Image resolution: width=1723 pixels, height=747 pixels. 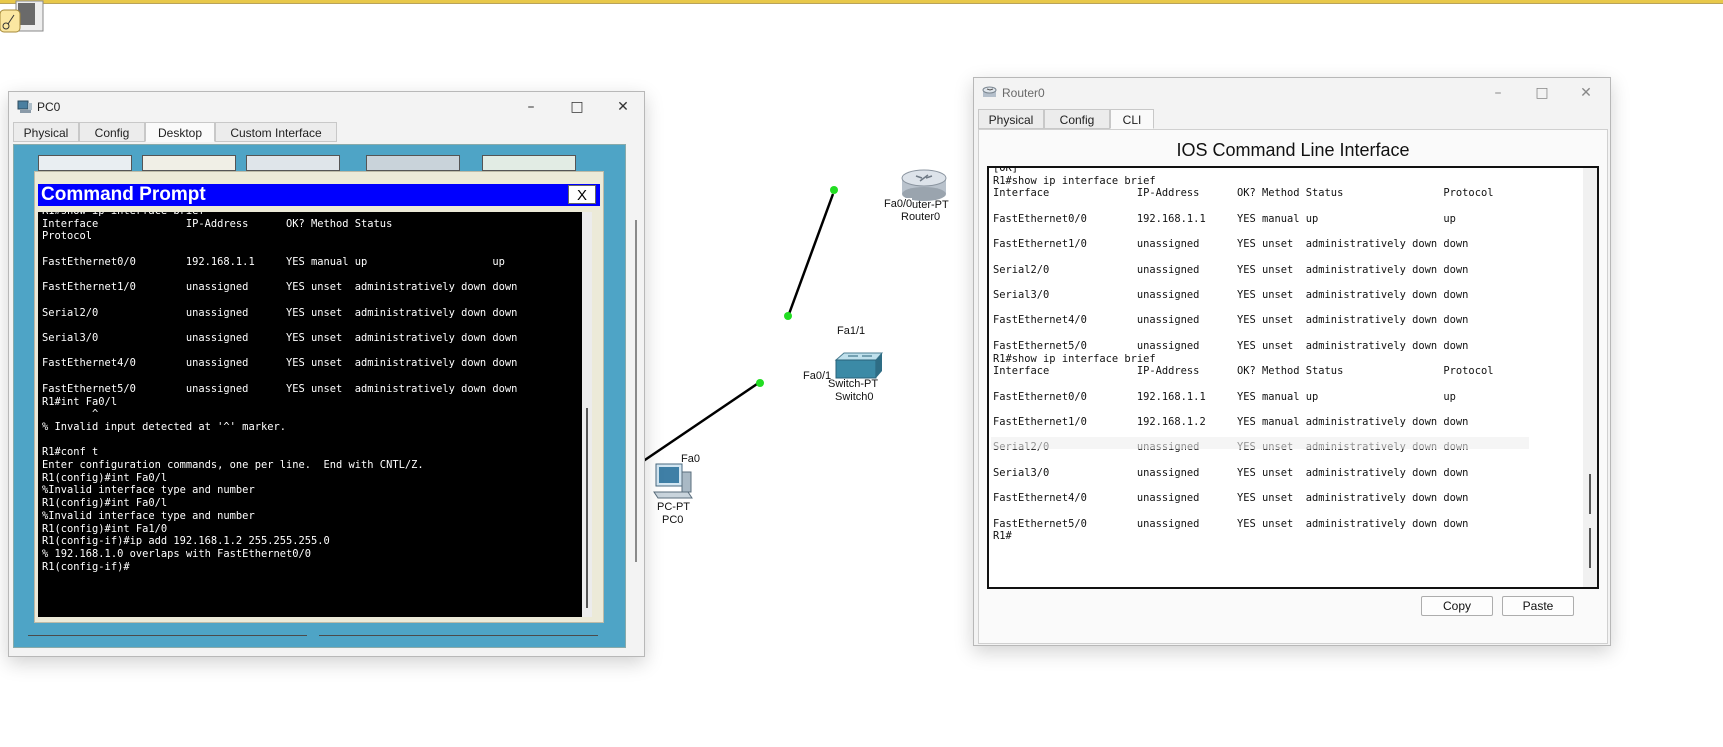 I want to click on pc-terminal-line: R1(config)#int Fa1/0, so click(x=105, y=528).